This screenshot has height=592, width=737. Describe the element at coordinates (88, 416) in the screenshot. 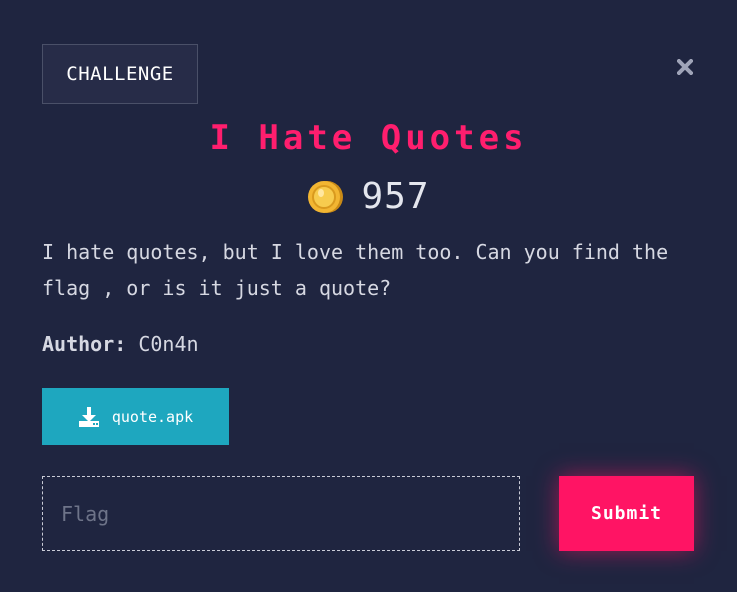

I see `download-icon` at that location.